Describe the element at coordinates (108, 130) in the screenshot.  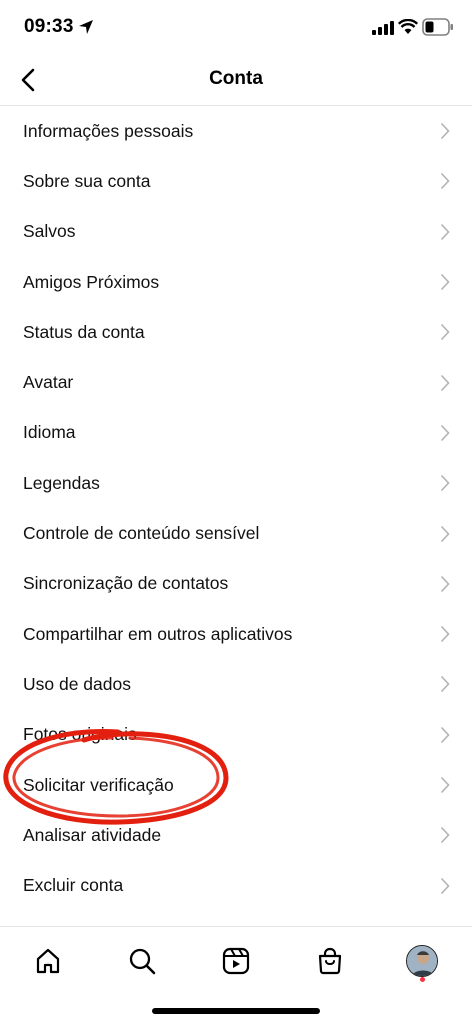
I see `list-item-label: Informações pessoais` at that location.